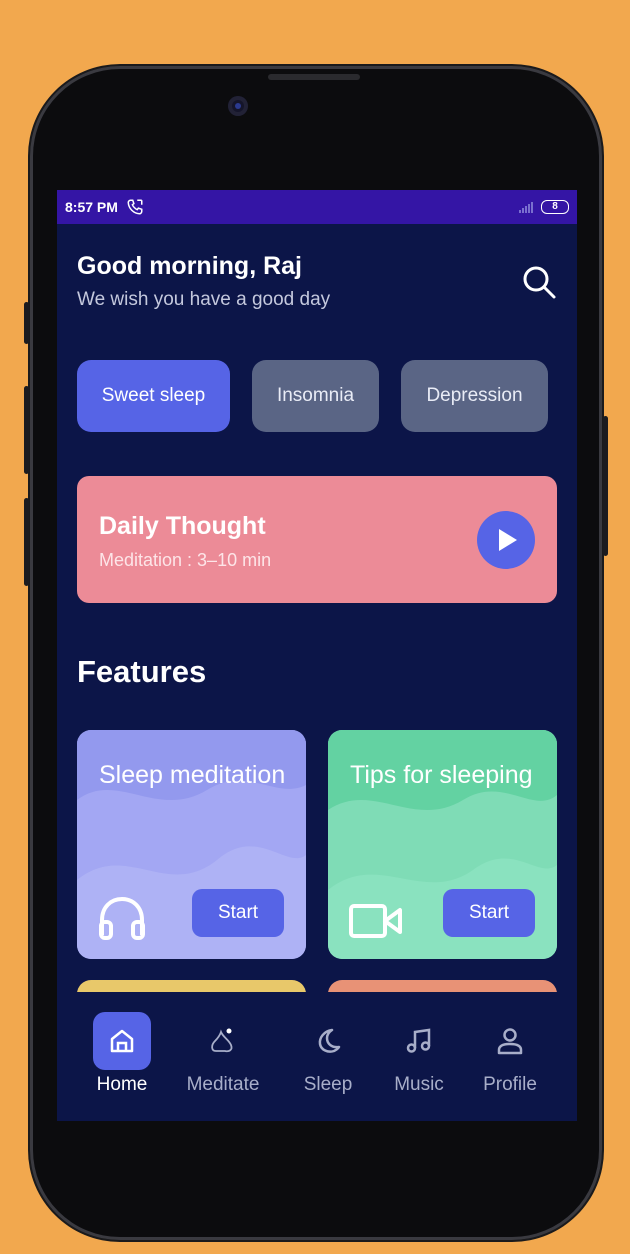 The image size is (630, 1254). Describe the element at coordinates (223, 1084) in the screenshot. I see `nav-label: Meditate` at that location.